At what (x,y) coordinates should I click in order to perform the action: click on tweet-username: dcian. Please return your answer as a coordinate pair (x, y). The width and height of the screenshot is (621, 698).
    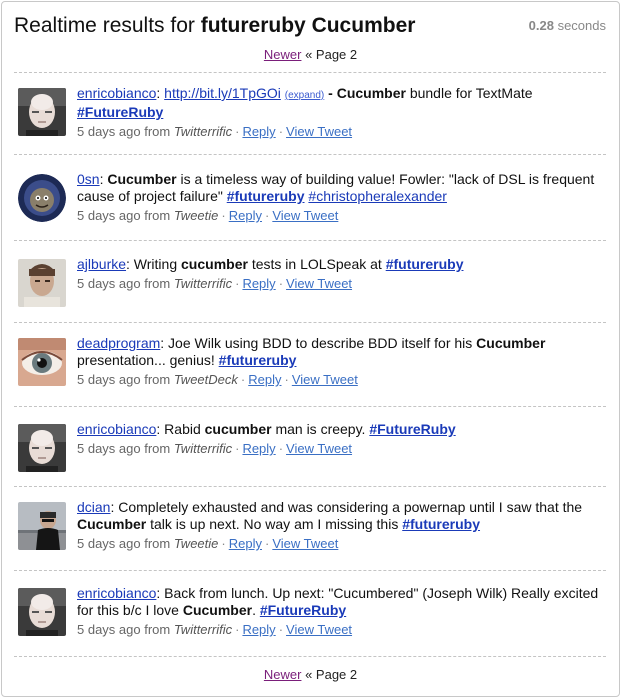
    Looking at the image, I should click on (93, 507).